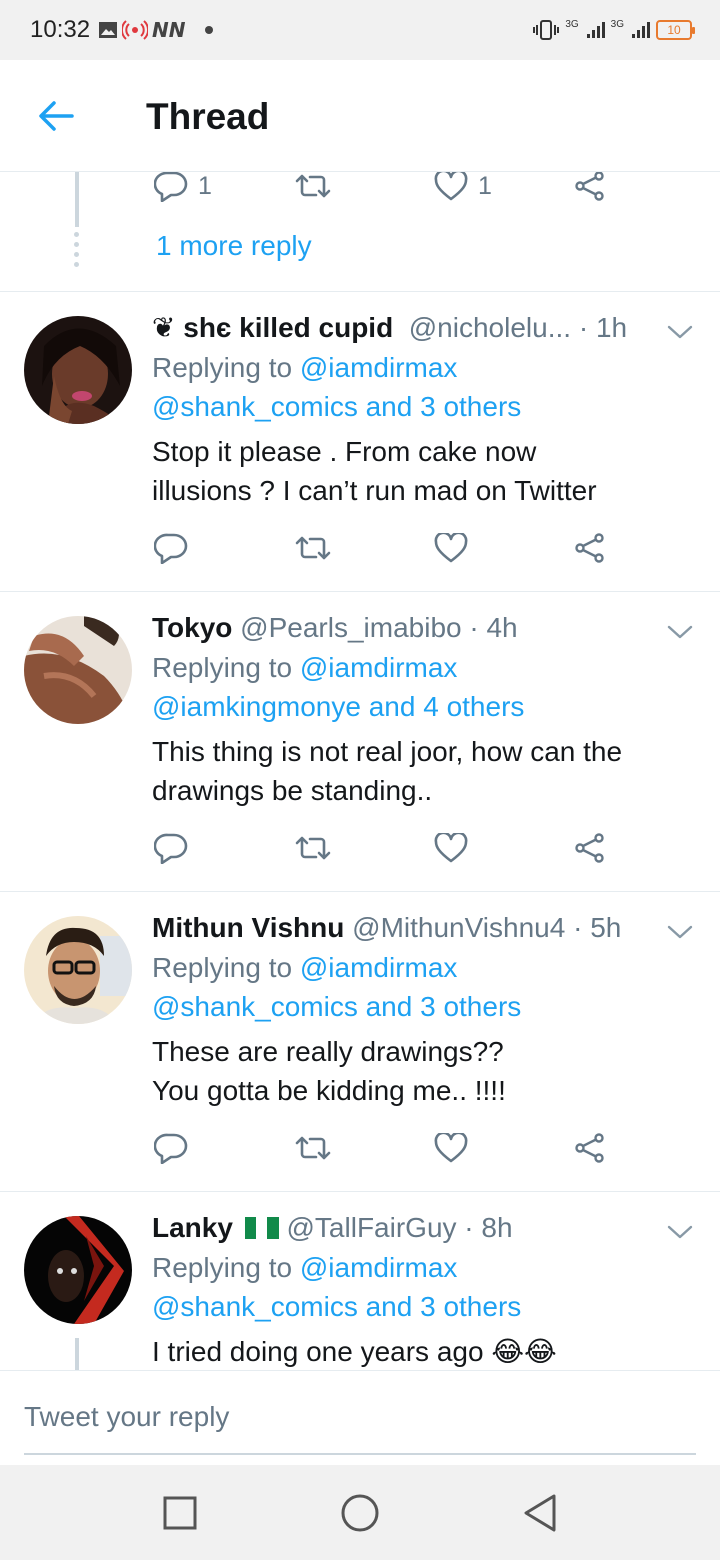 Image resolution: width=720 pixels, height=1560 pixels. I want to click on user-name: Mithun Vishnu, so click(248, 927).